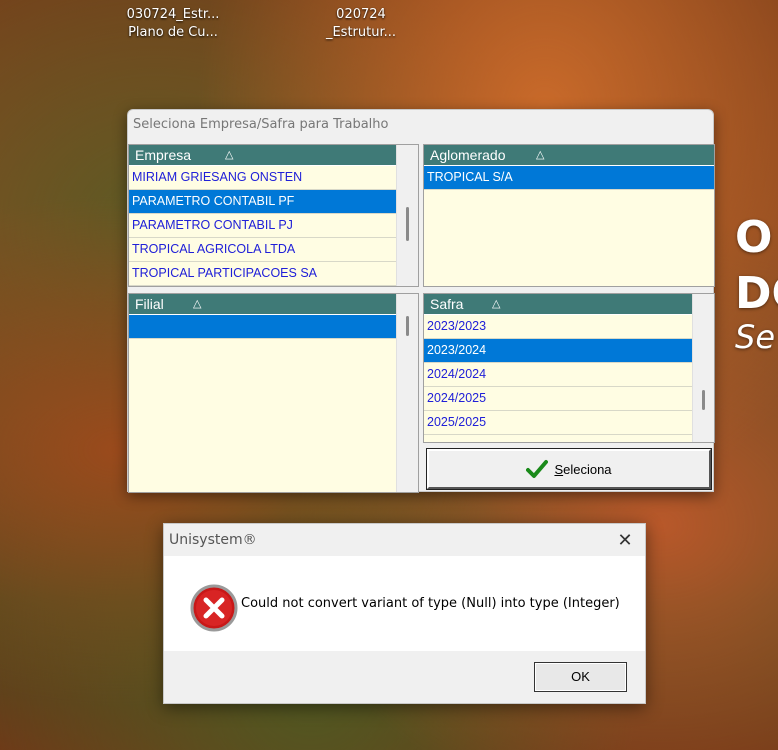 The height and width of the screenshot is (750, 778). I want to click on seleciona-label: Seleciona, so click(583, 469).